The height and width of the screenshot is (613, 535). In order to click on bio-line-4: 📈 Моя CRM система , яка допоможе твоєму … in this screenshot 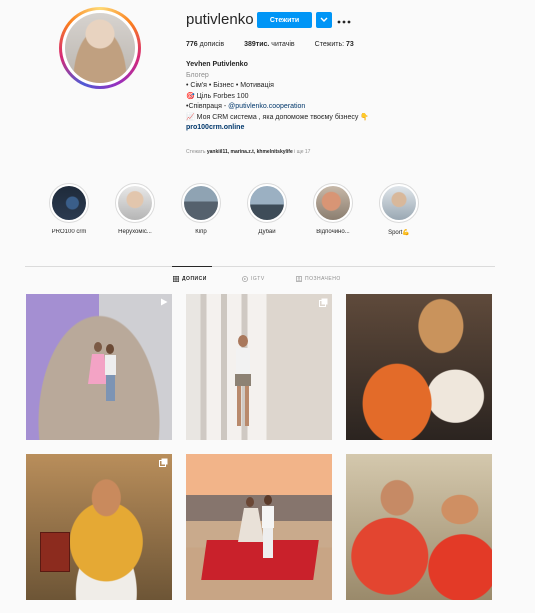, I will do `click(278, 117)`.